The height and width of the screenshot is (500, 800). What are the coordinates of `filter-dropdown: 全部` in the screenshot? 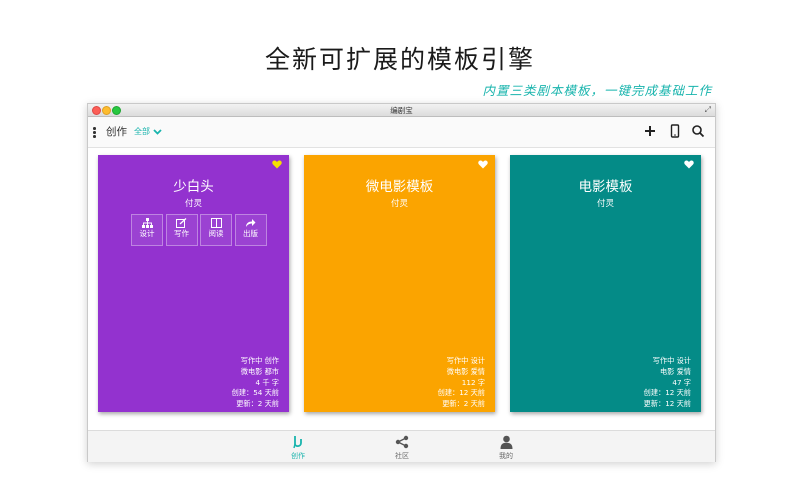 It's located at (148, 131).